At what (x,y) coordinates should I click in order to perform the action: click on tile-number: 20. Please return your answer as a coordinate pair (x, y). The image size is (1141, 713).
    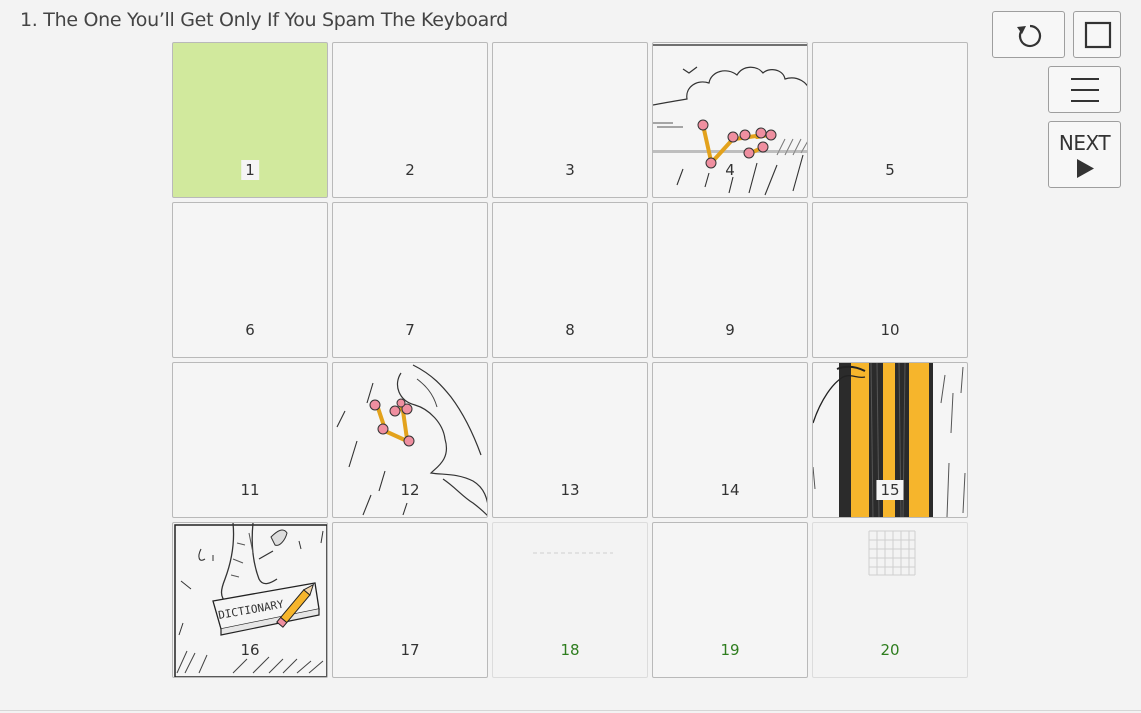
    Looking at the image, I should click on (890, 650).